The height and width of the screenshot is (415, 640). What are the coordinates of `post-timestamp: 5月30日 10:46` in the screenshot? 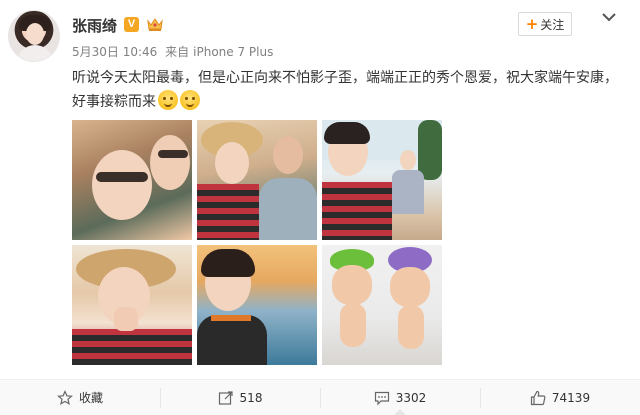 It's located at (114, 52).